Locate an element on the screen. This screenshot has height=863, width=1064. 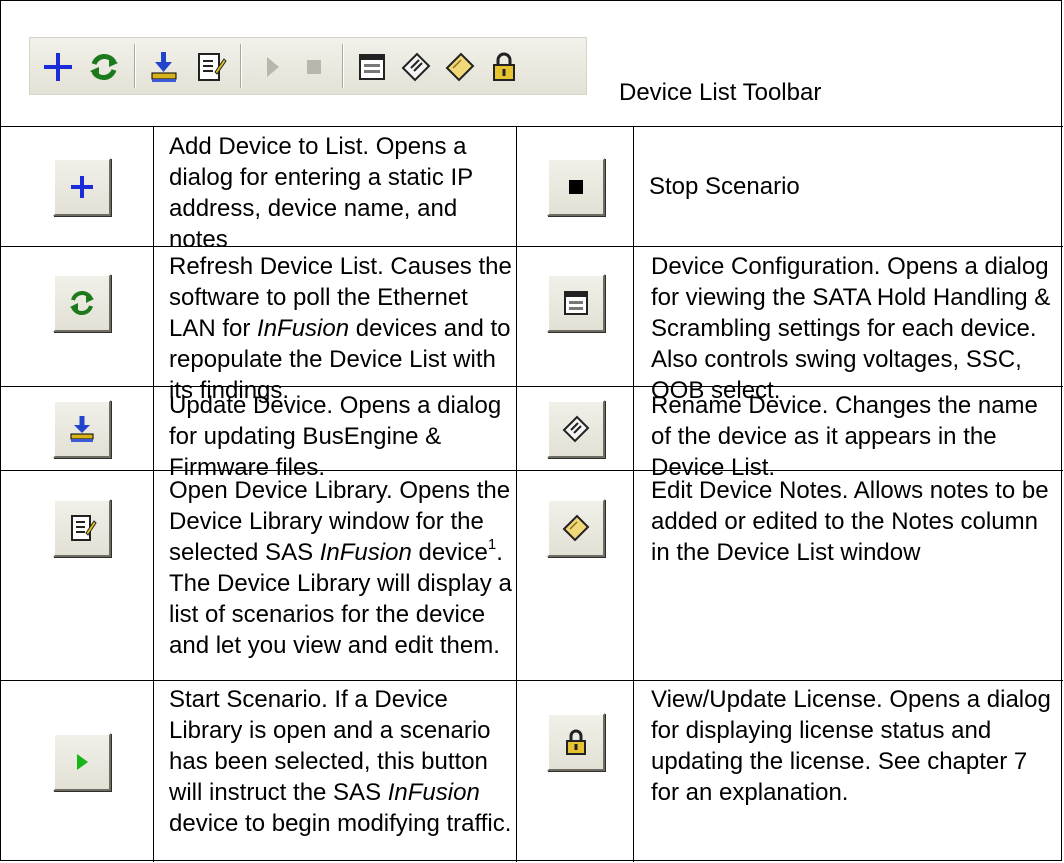
rename-device-button is located at coordinates (576, 429).